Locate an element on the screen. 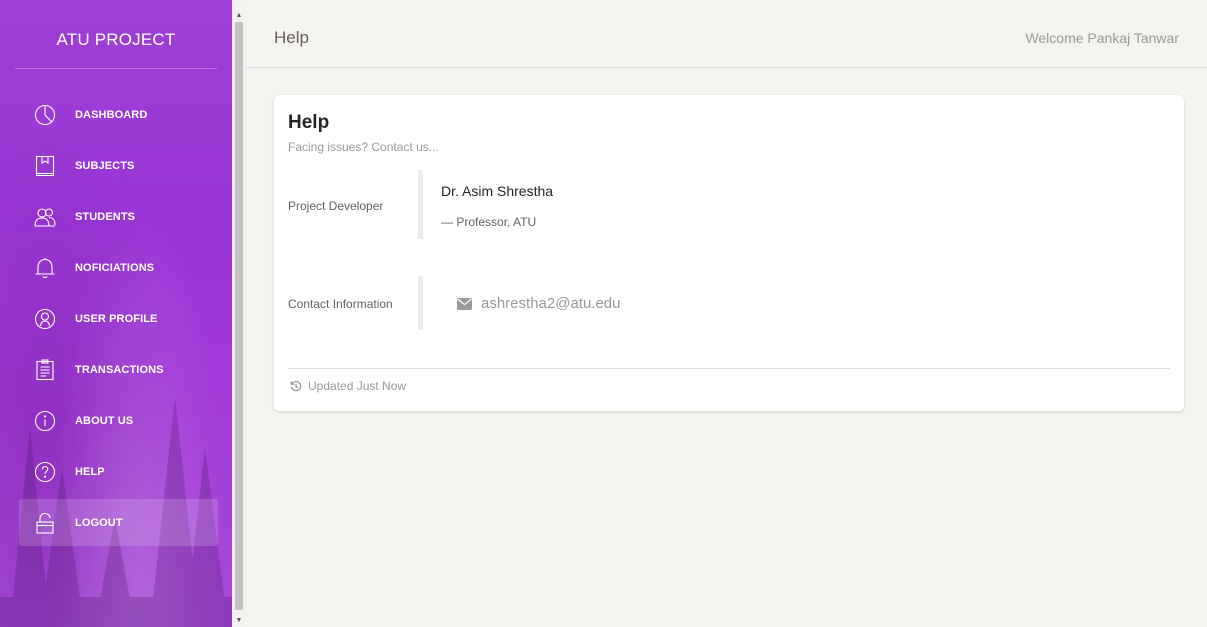  top-navbar: Help Welcome Pankaj Tanwar is located at coordinates (726, 34).